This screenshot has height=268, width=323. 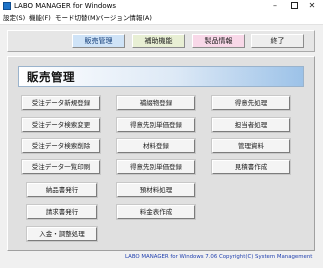 I want to click on menu-version-info: バージョン情報(A), so click(x=124, y=18).